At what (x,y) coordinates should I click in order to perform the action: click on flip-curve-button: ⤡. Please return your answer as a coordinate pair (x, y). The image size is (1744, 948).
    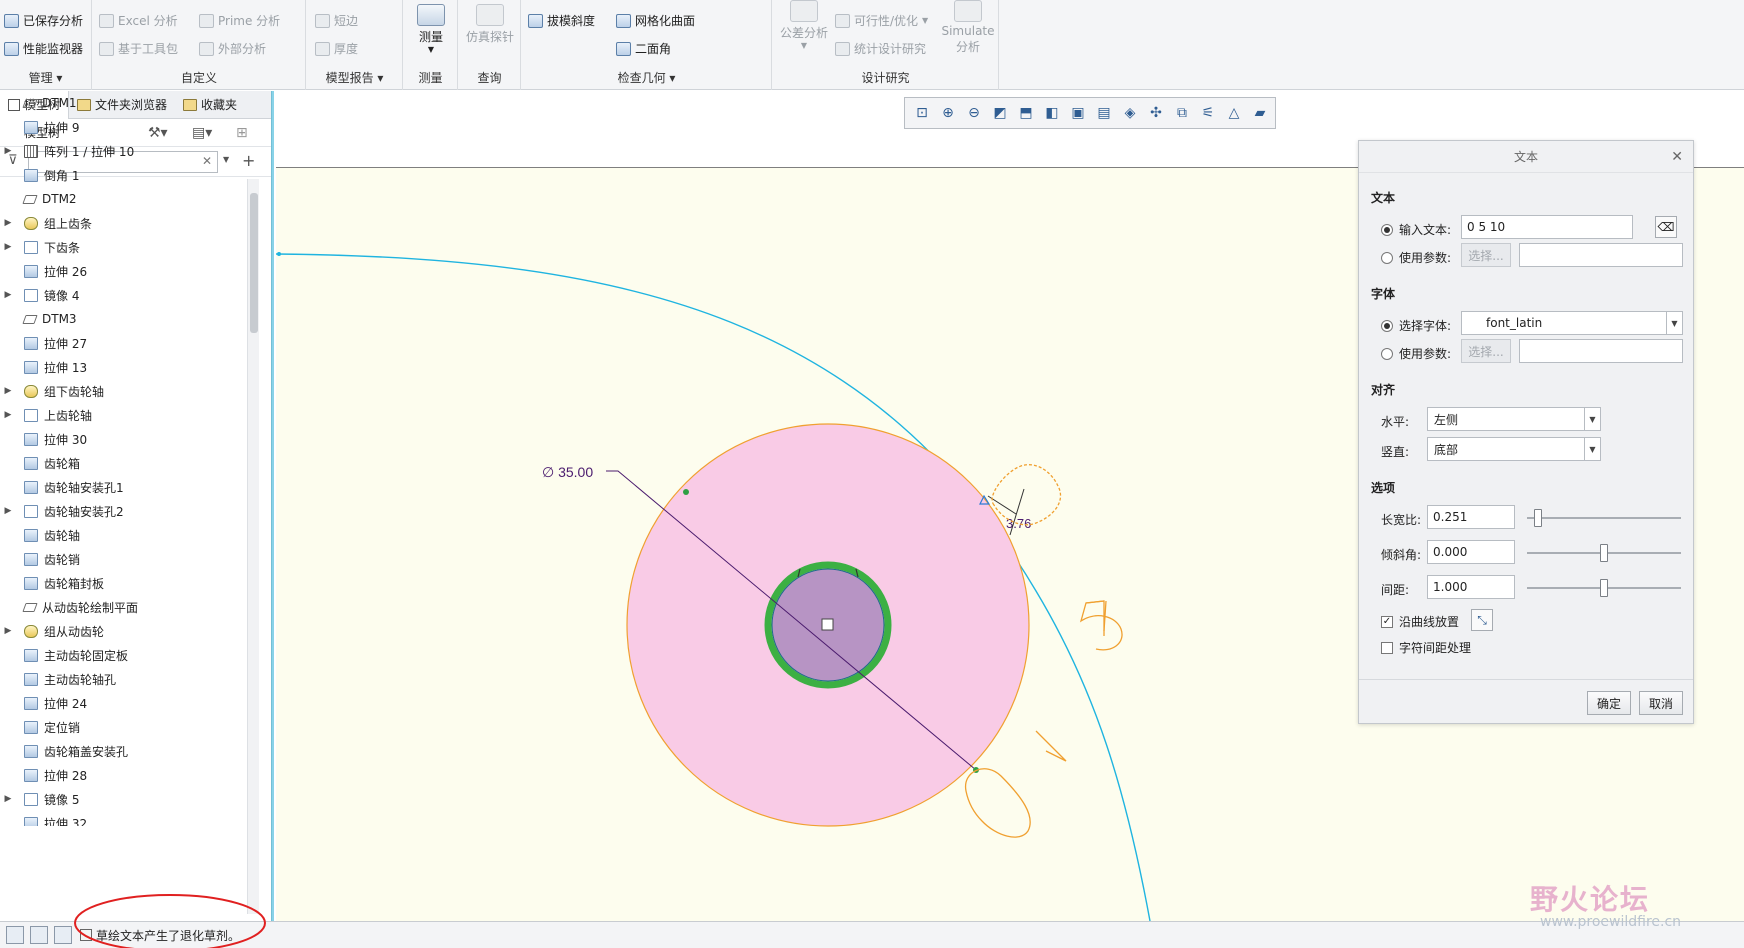
    Looking at the image, I should click on (1482, 620).